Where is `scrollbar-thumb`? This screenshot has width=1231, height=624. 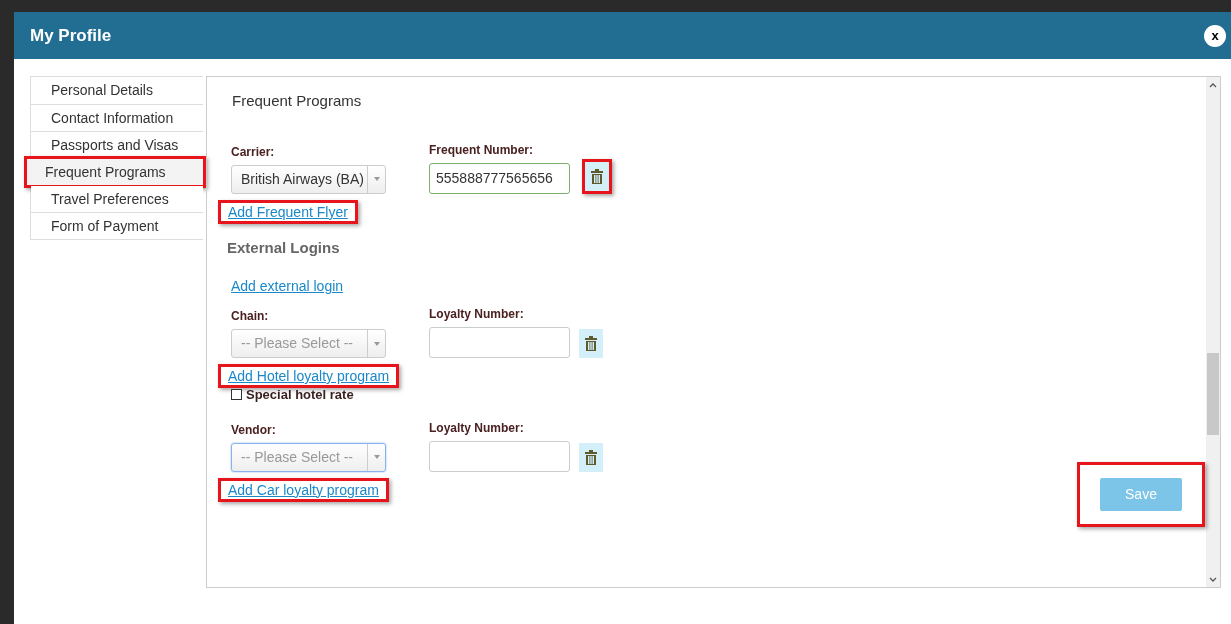
scrollbar-thumb is located at coordinates (1213, 394).